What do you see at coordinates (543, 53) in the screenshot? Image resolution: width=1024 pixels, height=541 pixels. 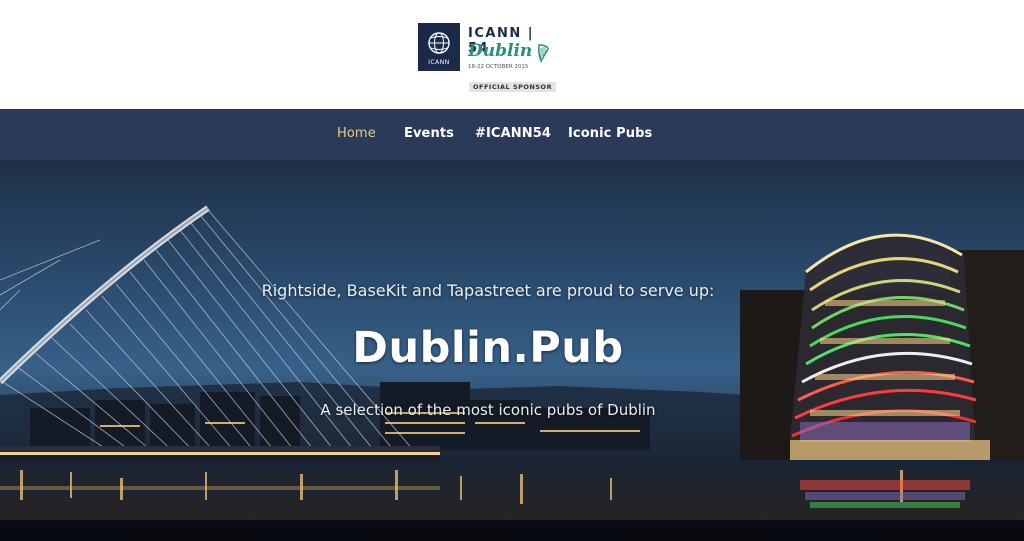 I see `harp-icon` at bounding box center [543, 53].